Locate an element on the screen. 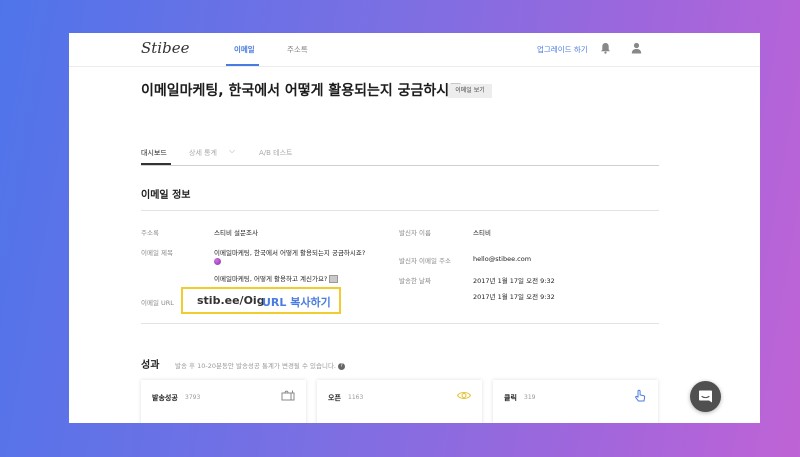 This screenshot has height=457, width=800. results-note: 발송 후 10-20분동안 발송성공 통계가 변경될 수 있습니다.? is located at coordinates (260, 365).